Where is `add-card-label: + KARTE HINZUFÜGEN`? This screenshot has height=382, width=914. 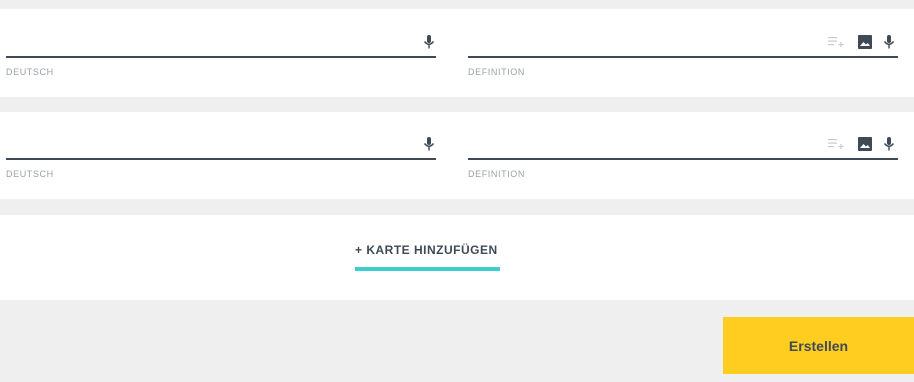 add-card-label: + KARTE HINZUFÜGEN is located at coordinates (426, 250).